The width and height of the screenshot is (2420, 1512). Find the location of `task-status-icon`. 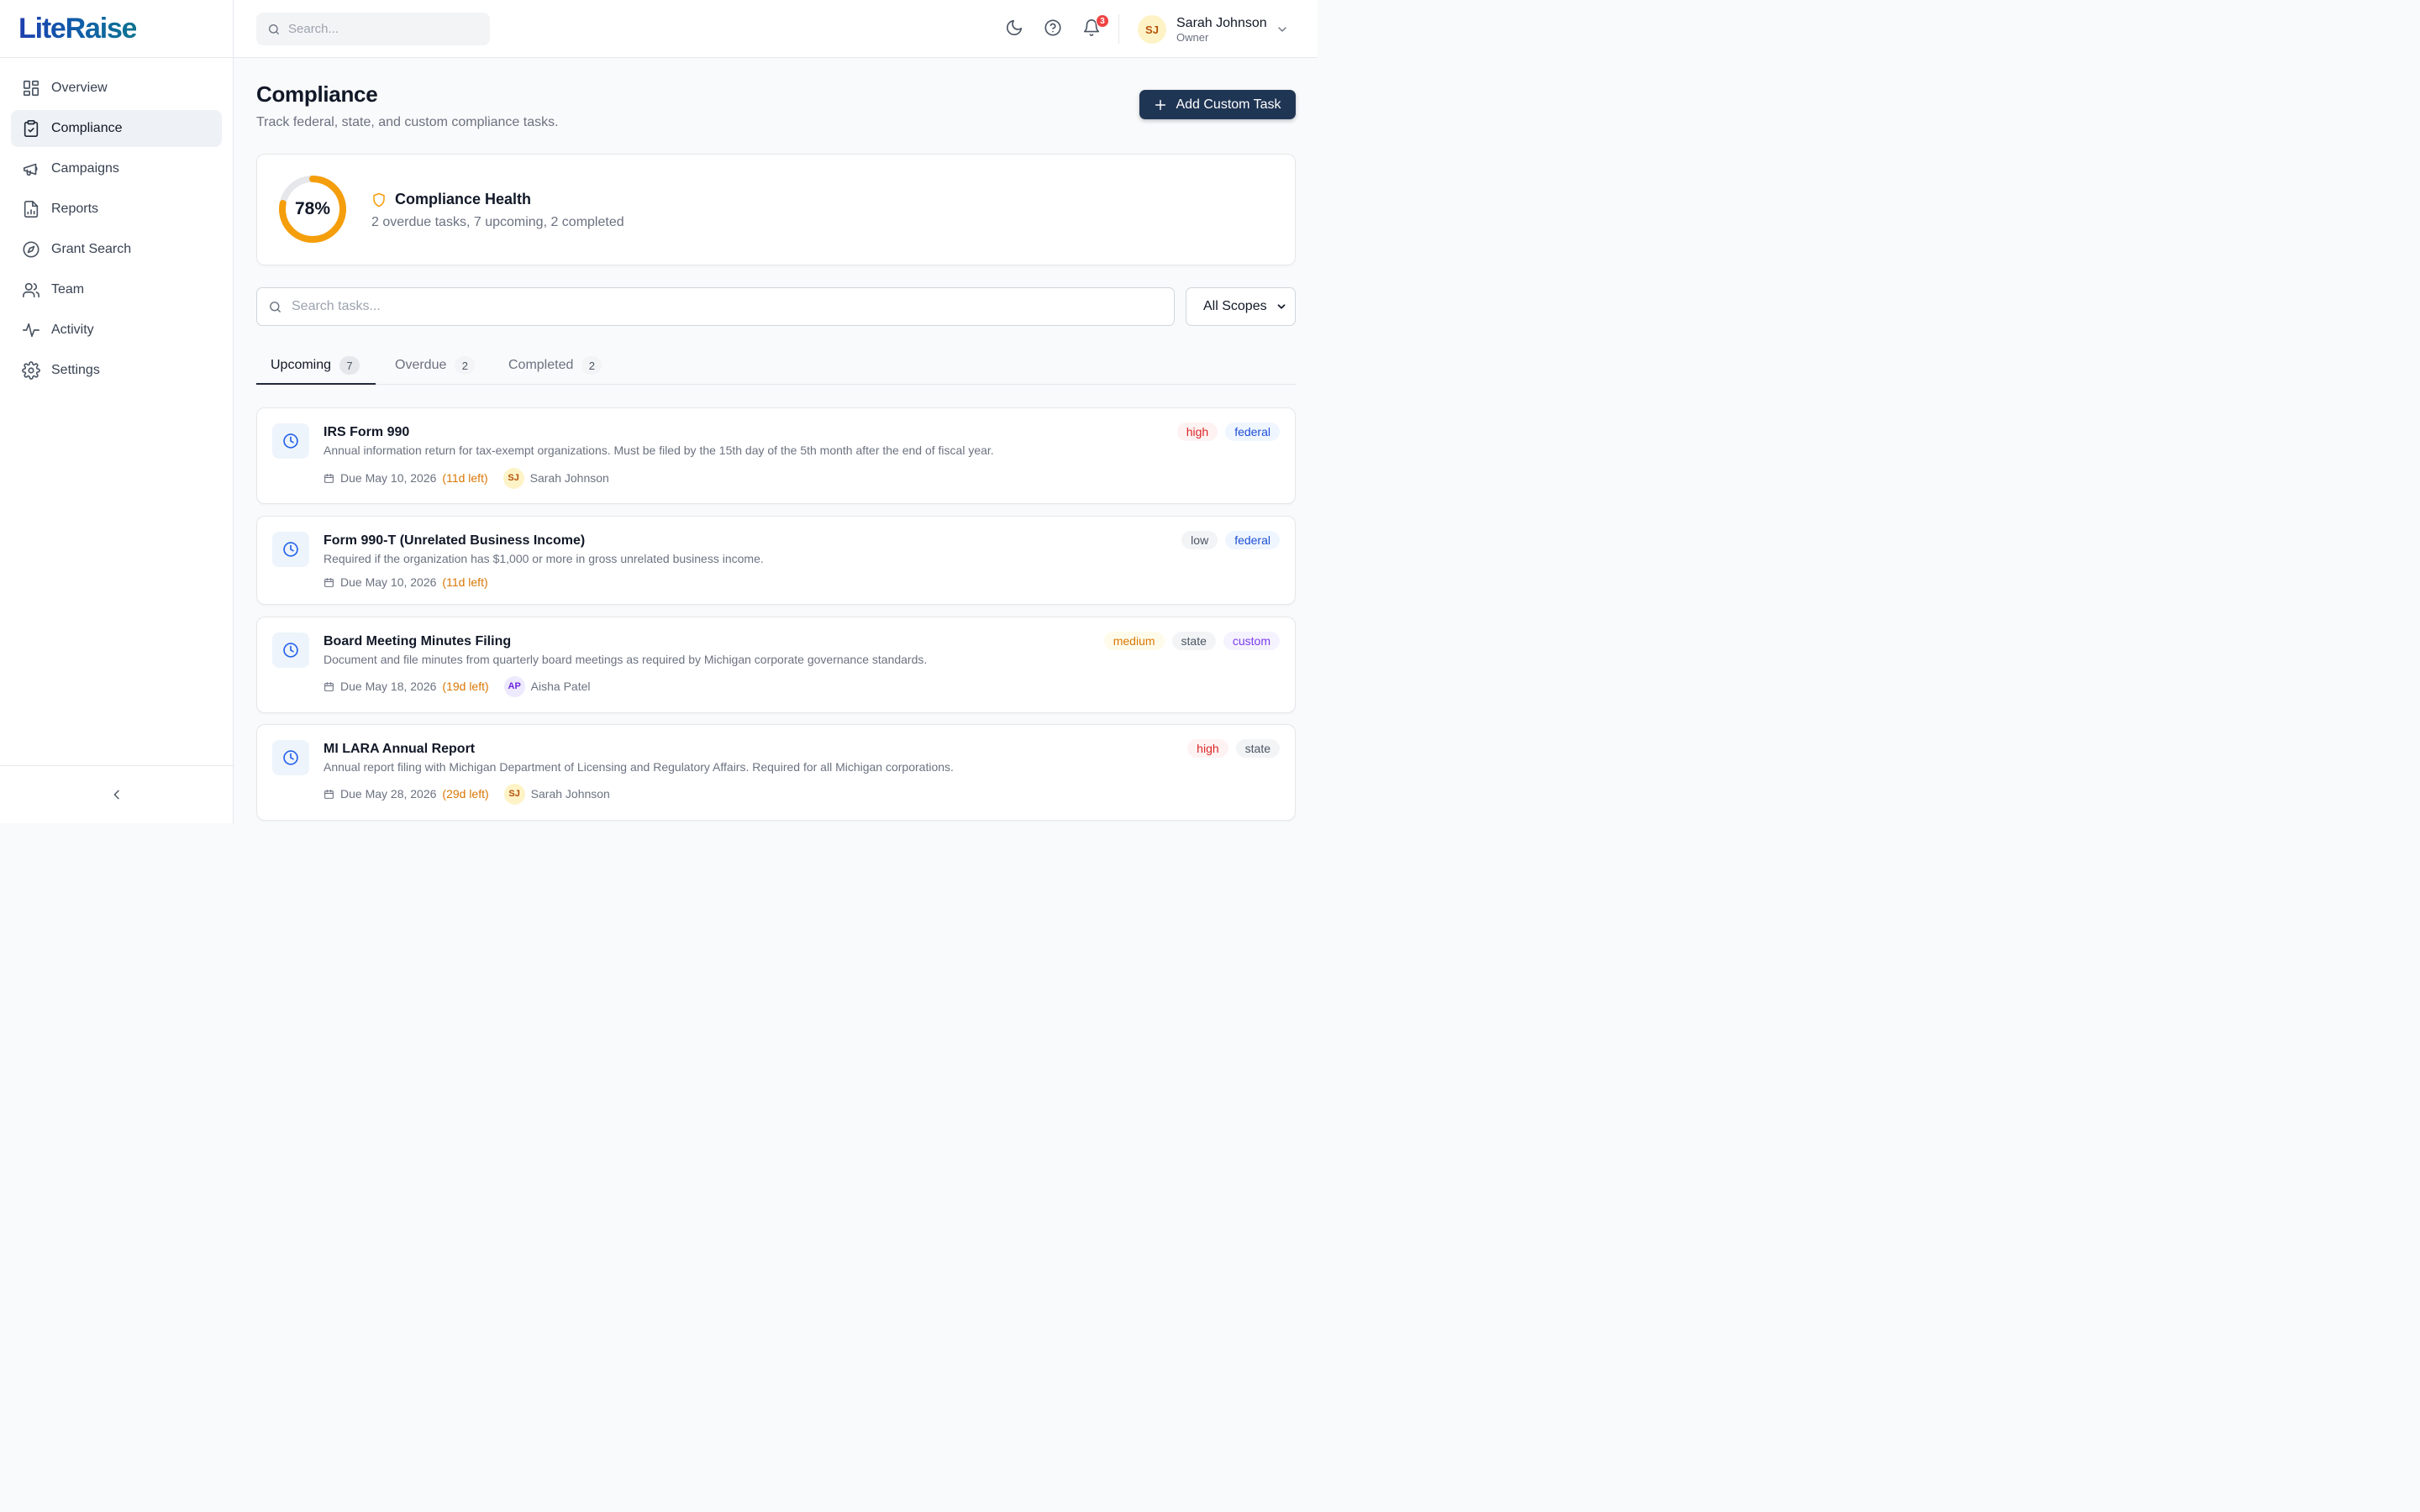

task-status-icon is located at coordinates (291, 441).